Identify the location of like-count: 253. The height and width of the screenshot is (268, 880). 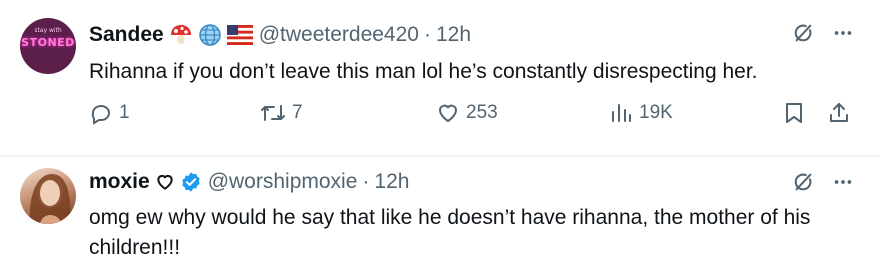
(482, 112).